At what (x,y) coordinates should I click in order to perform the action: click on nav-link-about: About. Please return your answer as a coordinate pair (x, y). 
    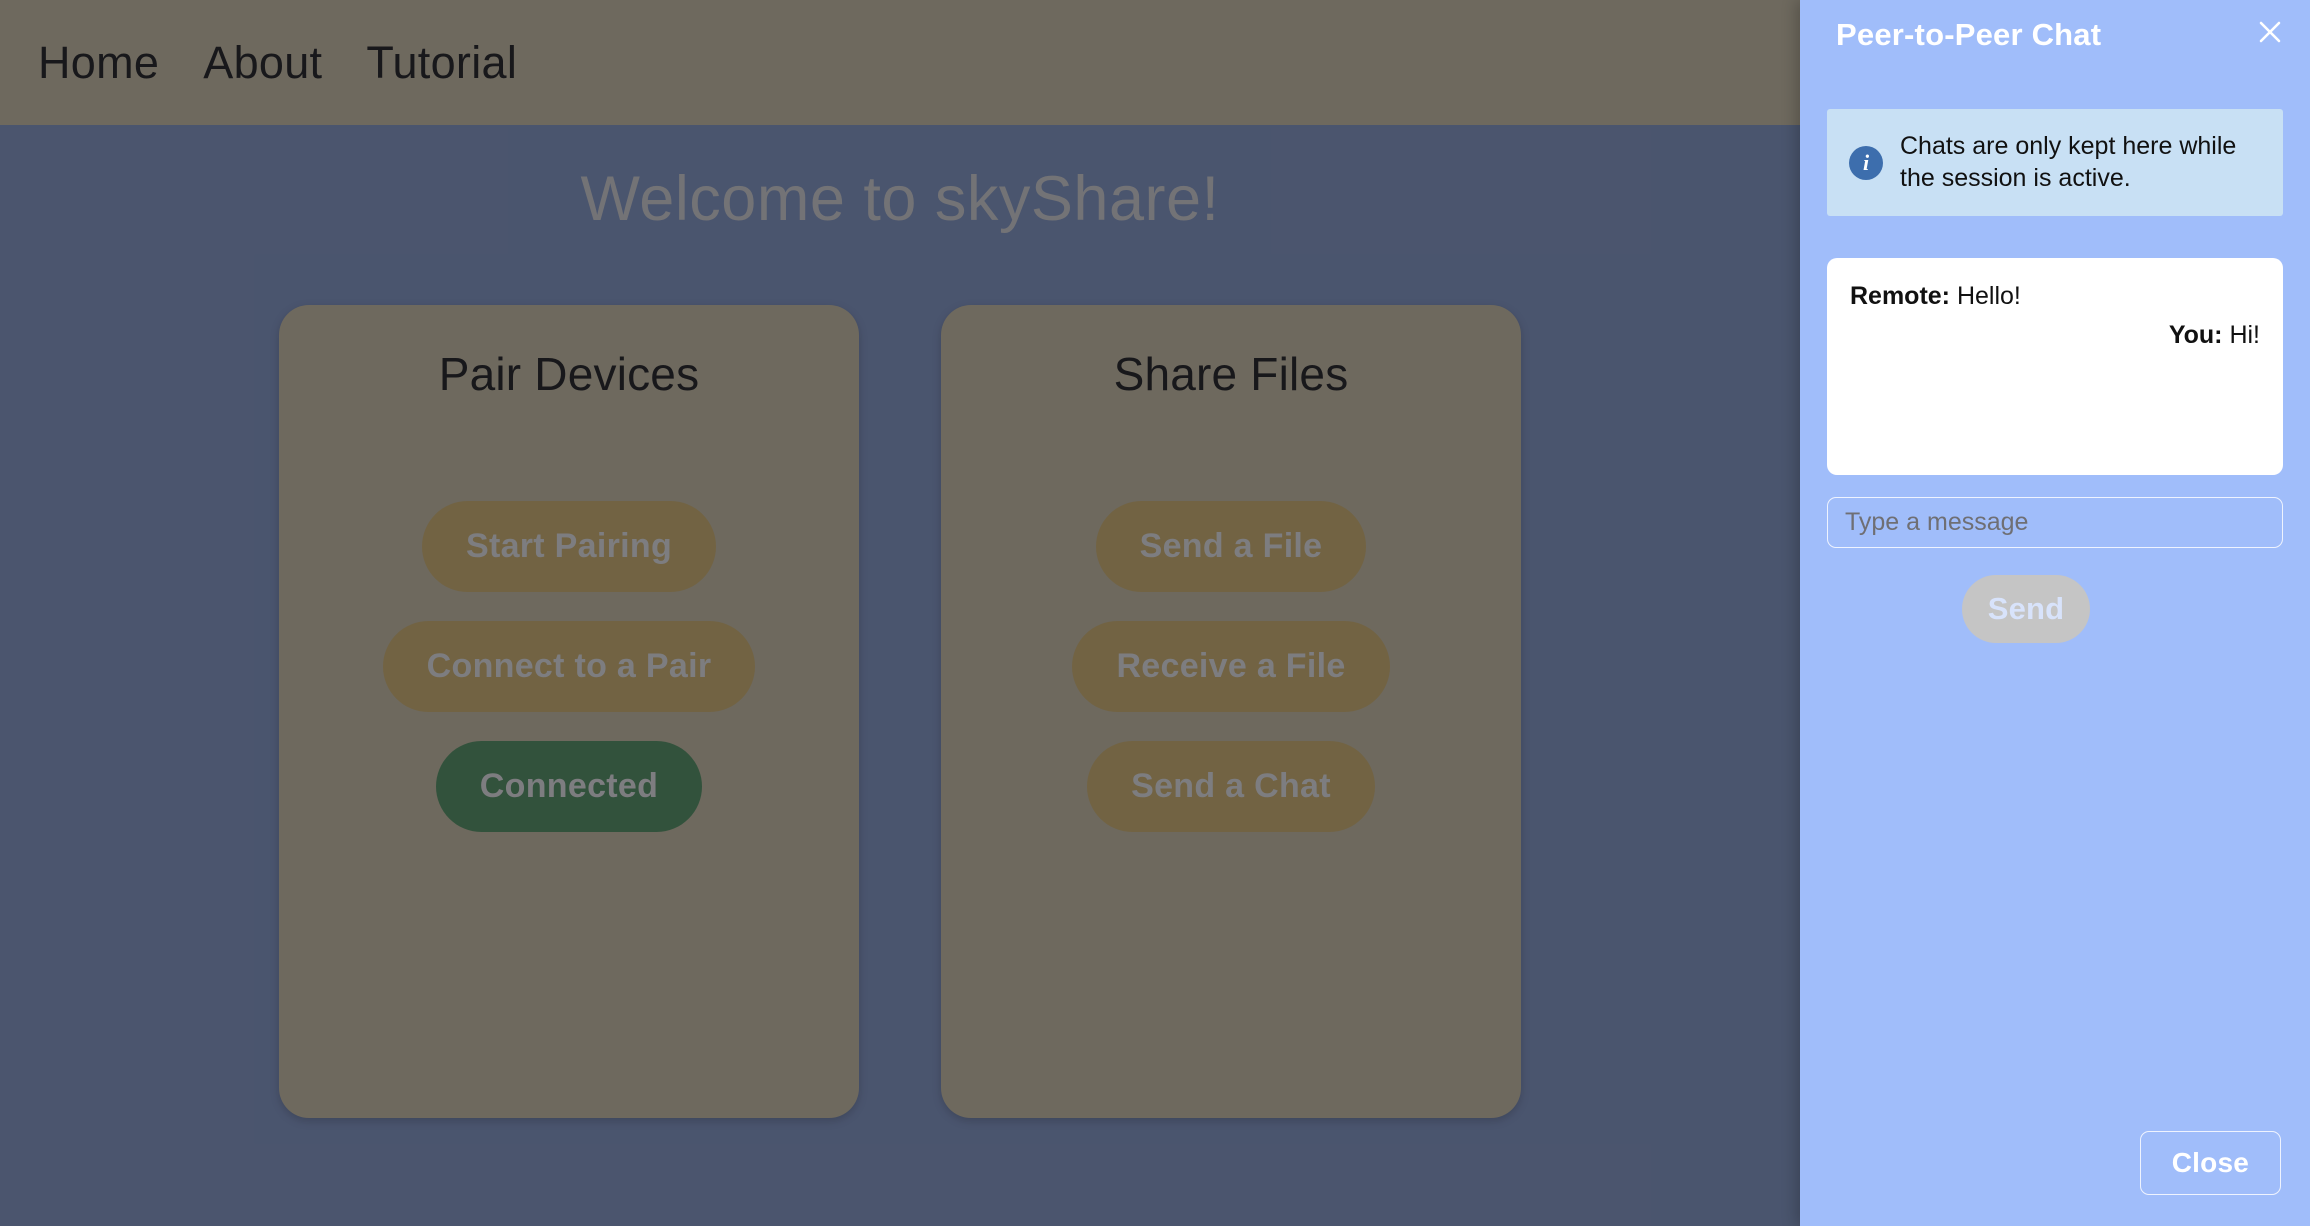
    Looking at the image, I should click on (262, 63).